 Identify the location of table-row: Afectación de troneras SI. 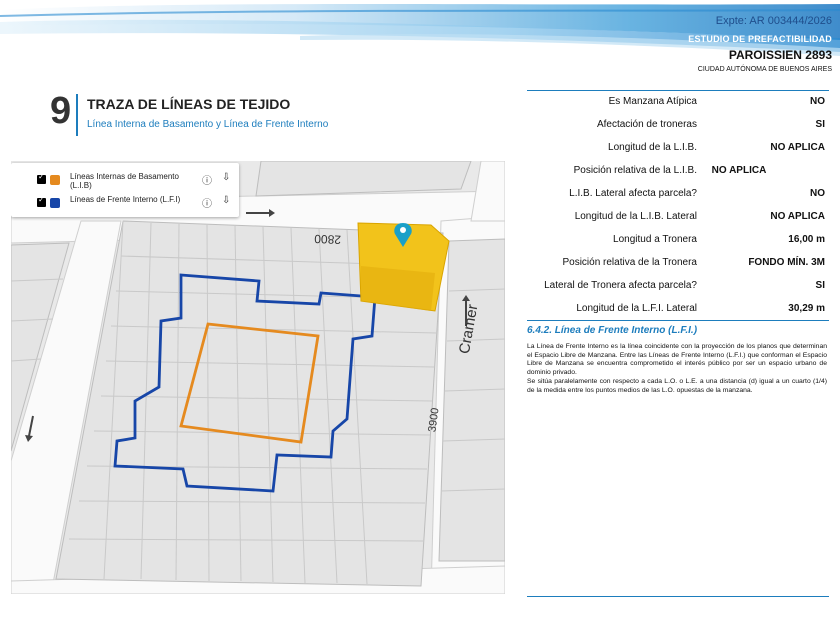
(678, 125).